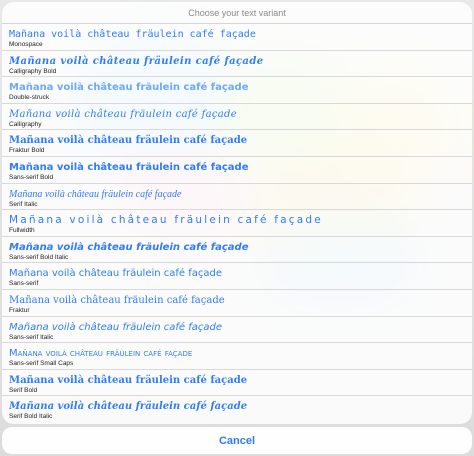 The height and width of the screenshot is (456, 474). Describe the element at coordinates (25, 124) in the screenshot. I see `variant-label: Calligraphy` at that location.